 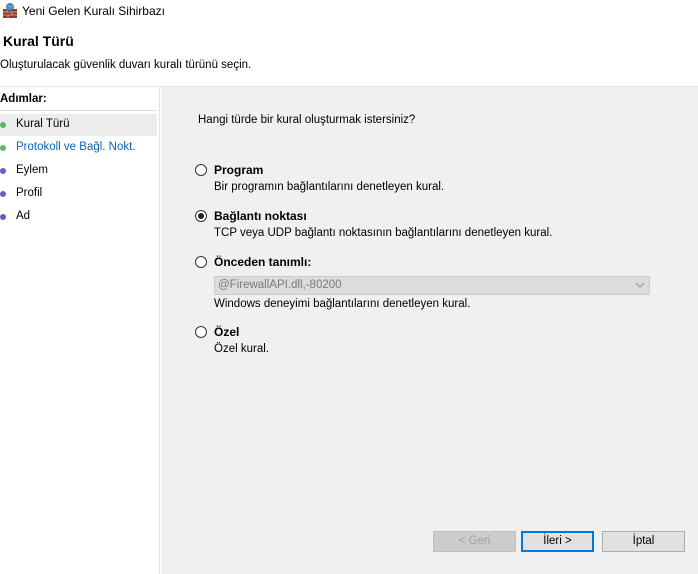 I want to click on steps-divider, so click(x=78, y=110).